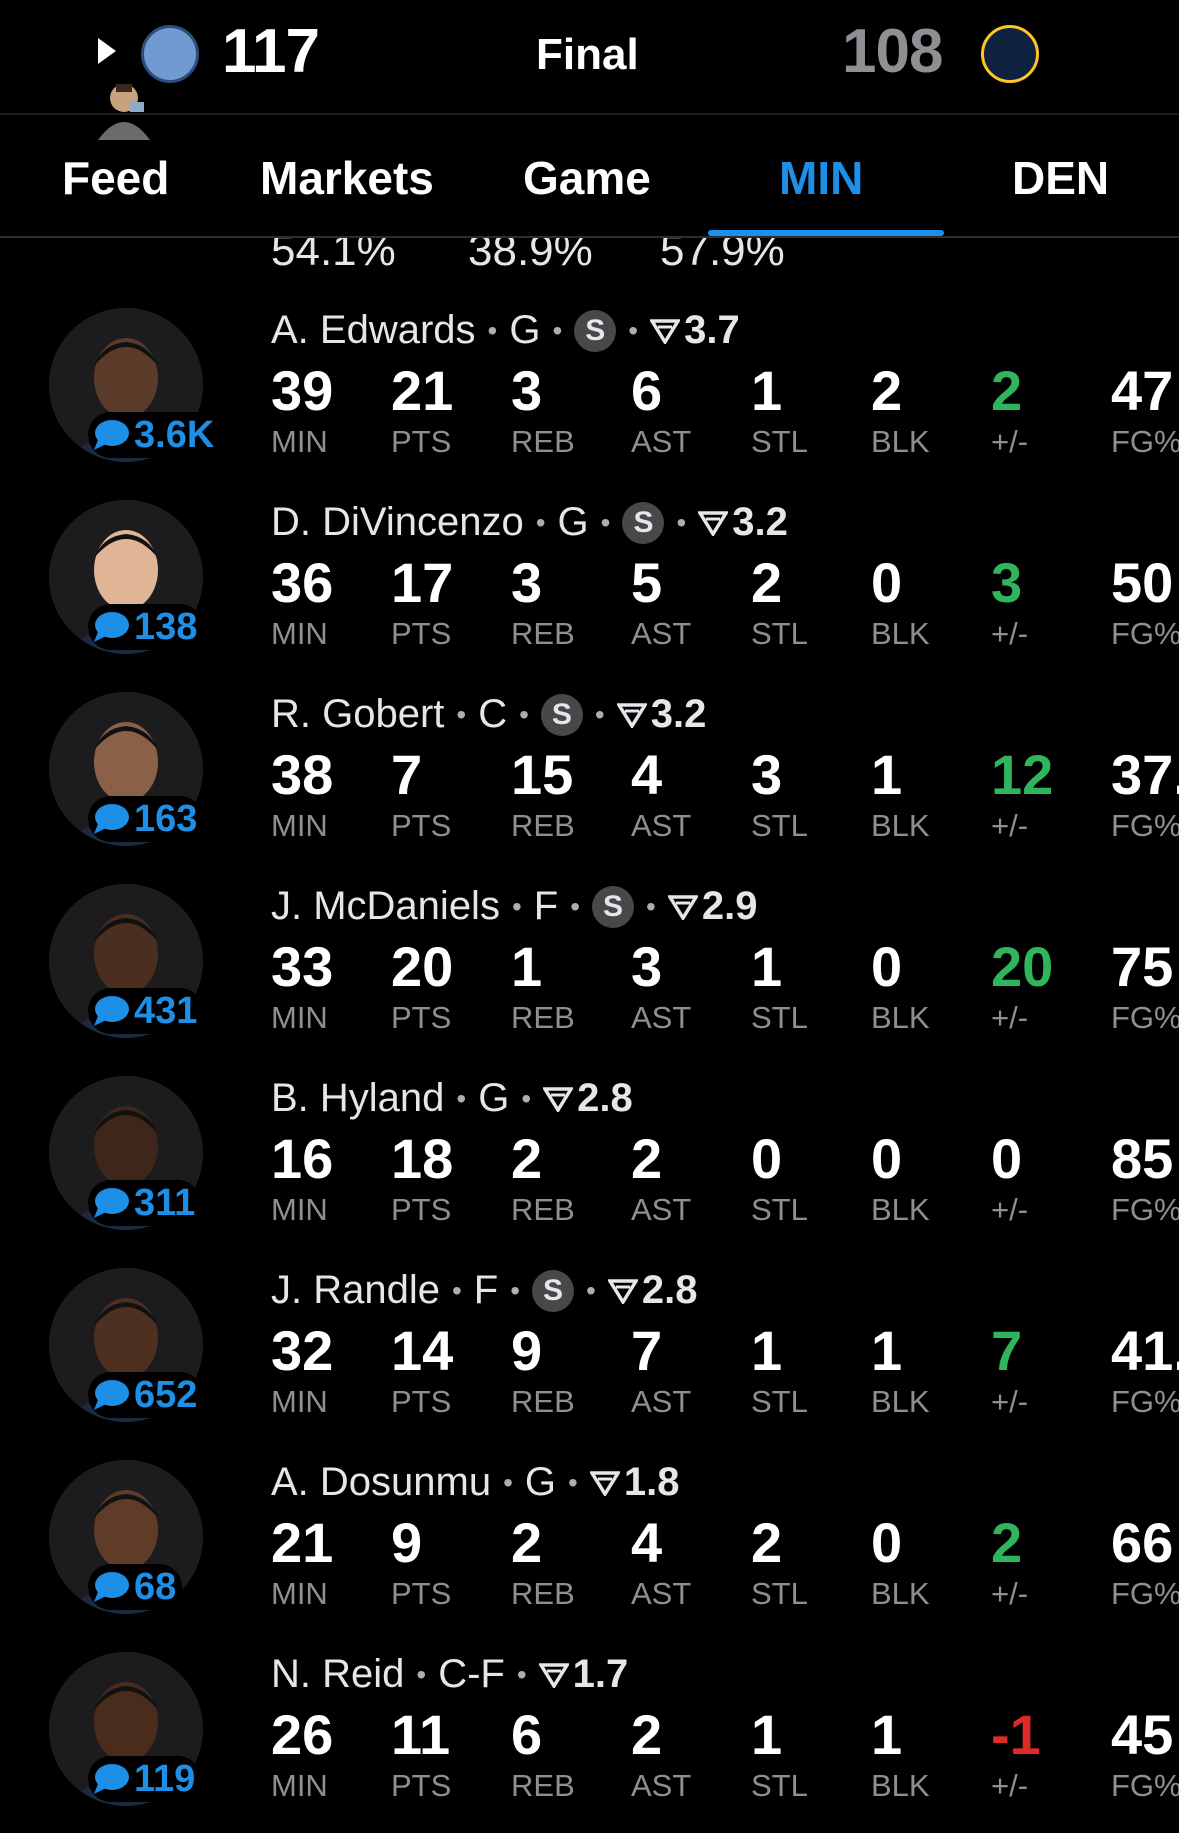 Image resolution: width=1179 pixels, height=1833 pixels. What do you see at coordinates (357, 1098) in the screenshot?
I see `player-name: B. Hyland` at bounding box center [357, 1098].